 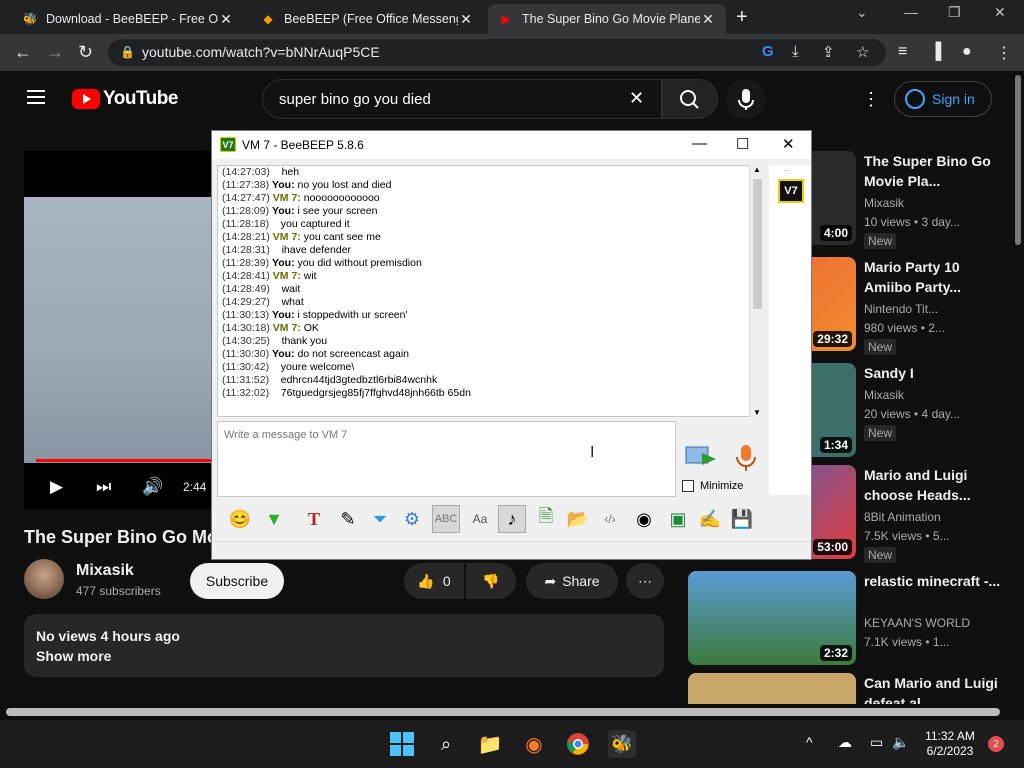 What do you see at coordinates (902, 52) in the screenshot?
I see `media-control-icon: ≡` at bounding box center [902, 52].